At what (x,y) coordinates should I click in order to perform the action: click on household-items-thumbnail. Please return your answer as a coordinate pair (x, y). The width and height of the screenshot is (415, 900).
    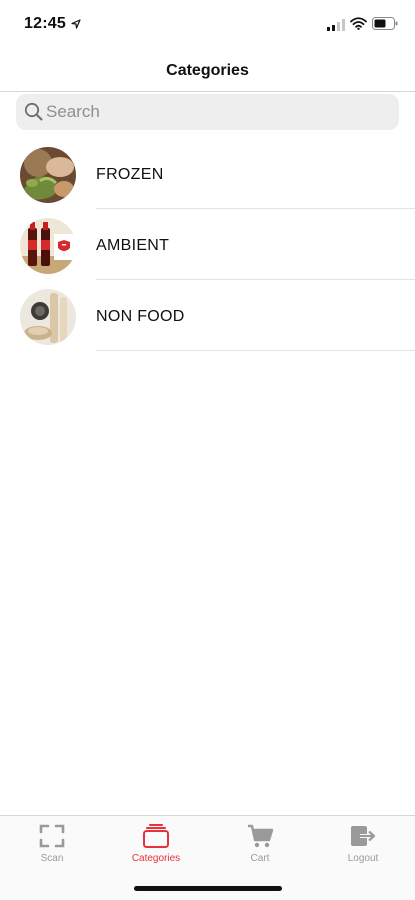
    Looking at the image, I should click on (48, 317).